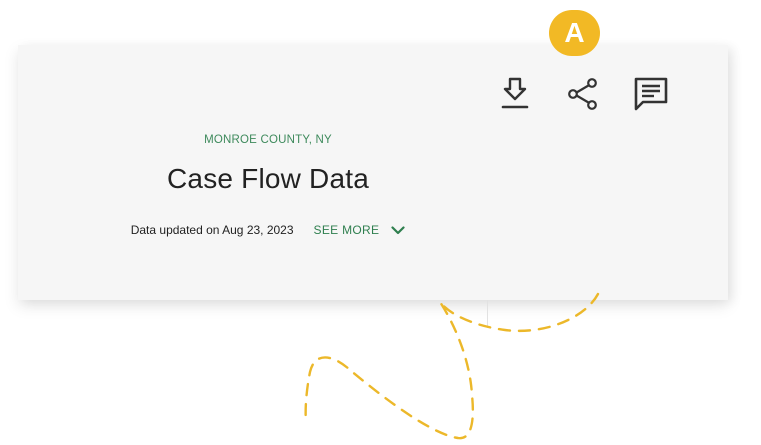  I want to click on share-button, so click(583, 94).